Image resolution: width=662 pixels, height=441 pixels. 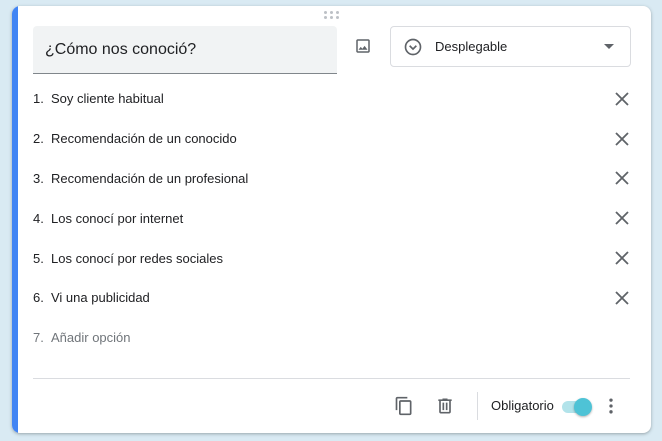 I want to click on question-title-input: ¿Cómo nos conoció?, so click(x=185, y=50).